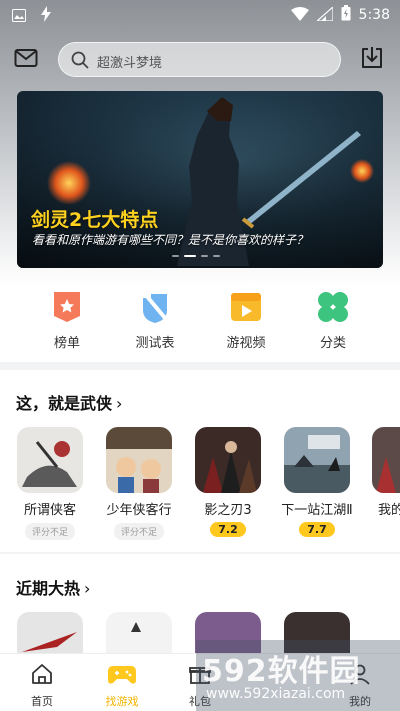 Image resolution: width=400 pixels, height=711 pixels. I want to click on quick-item-label: 测试表, so click(155, 343).